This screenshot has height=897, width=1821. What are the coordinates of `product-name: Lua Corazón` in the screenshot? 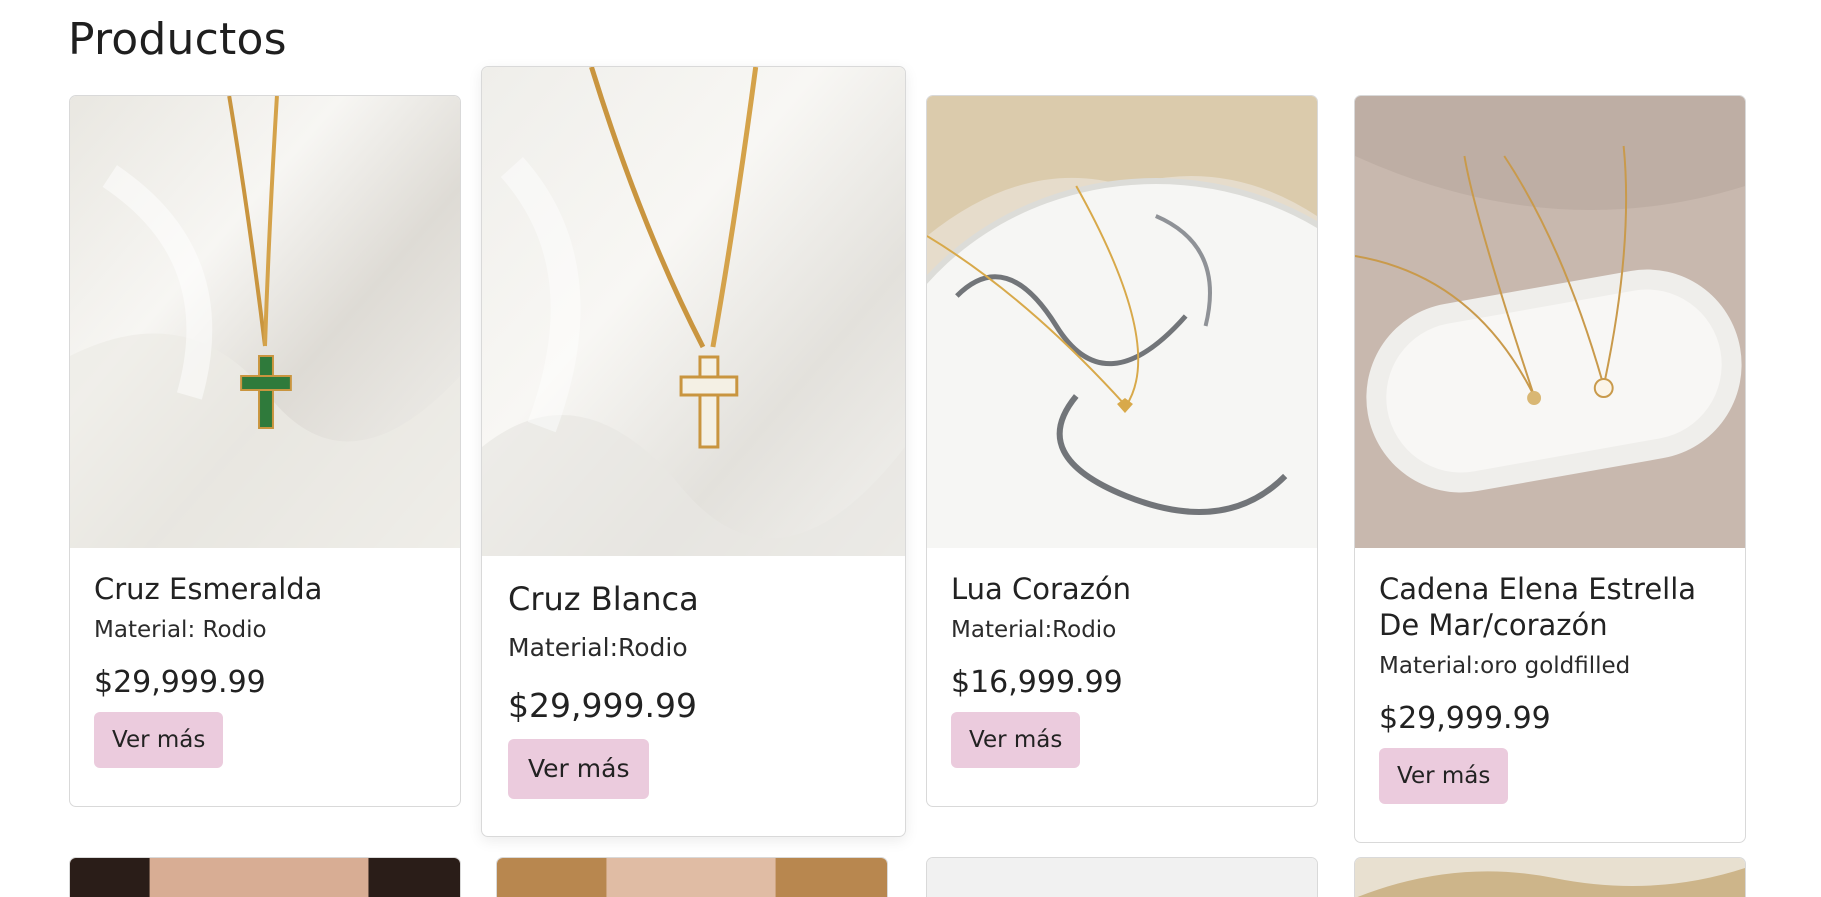 It's located at (1041, 589).